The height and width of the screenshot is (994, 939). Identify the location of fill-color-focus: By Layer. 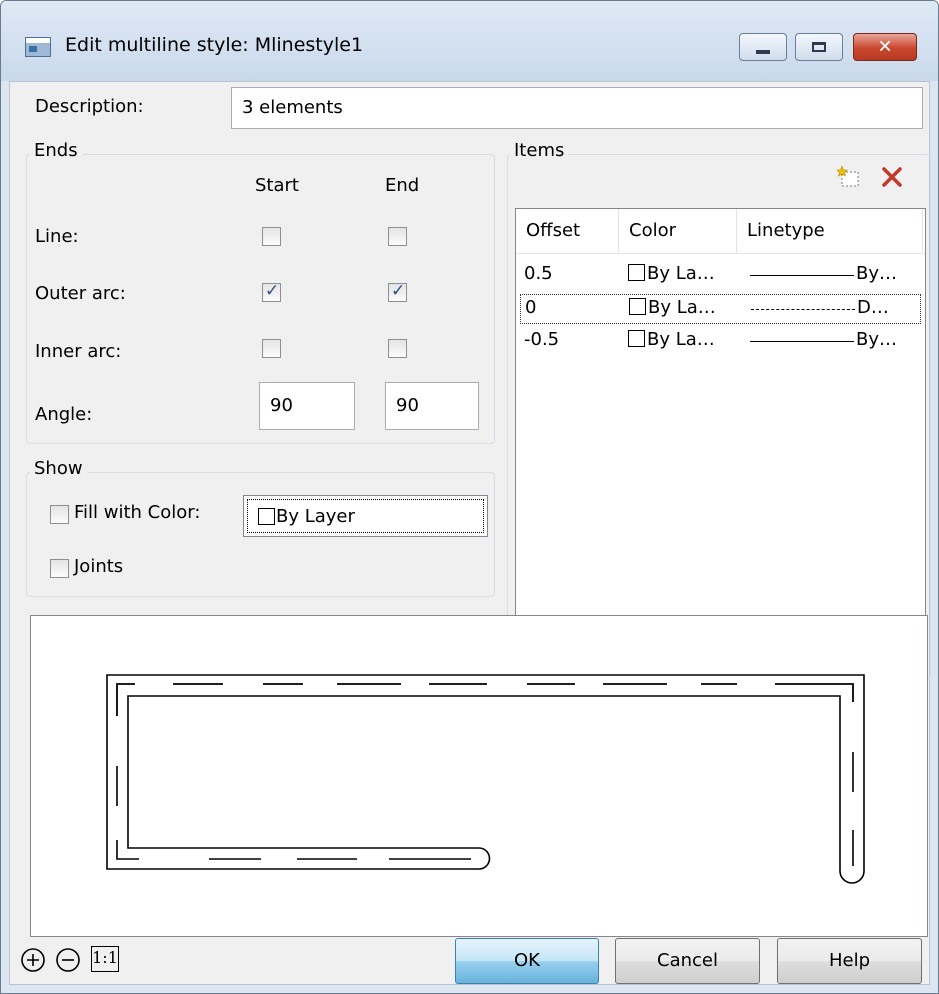
(365, 516).